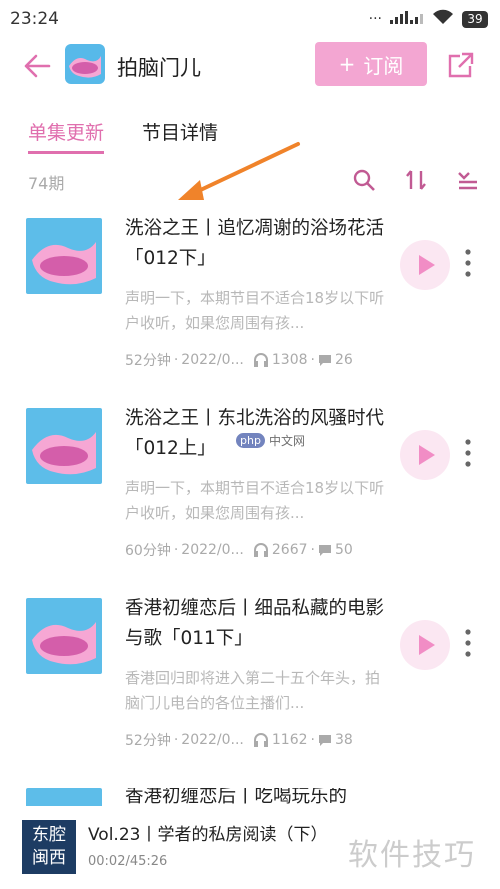 The width and height of the screenshot is (500, 889). Describe the element at coordinates (383, 65) in the screenshot. I see `subscribe-label: 订阅` at that location.